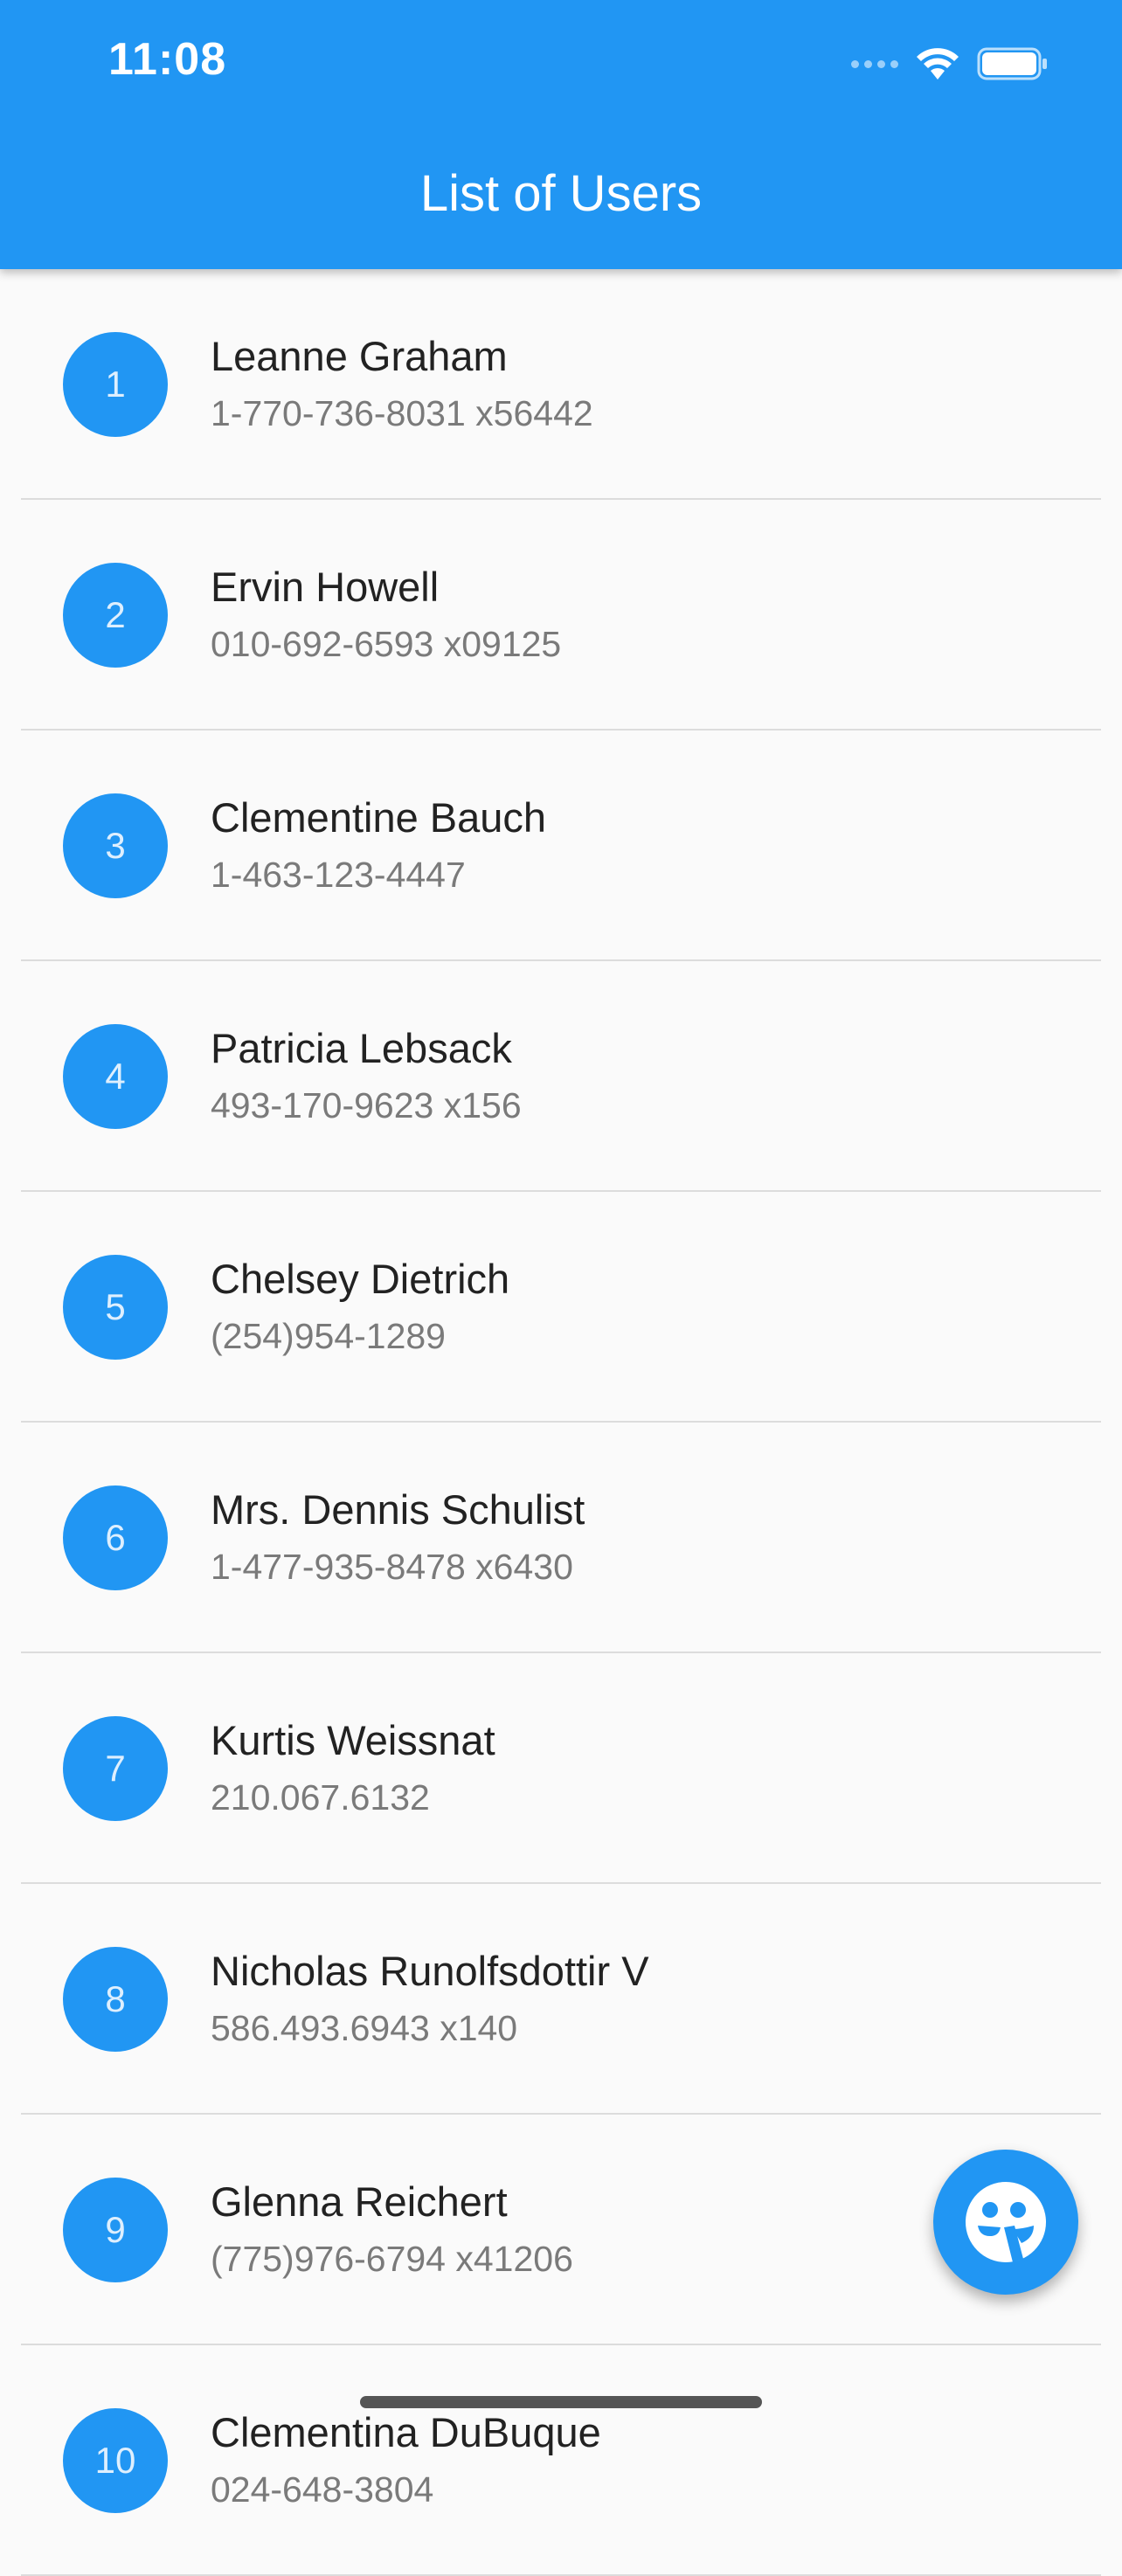  I want to click on list-item: 3 Clementine Bauch 1-463-123-4447, so click(561, 846).